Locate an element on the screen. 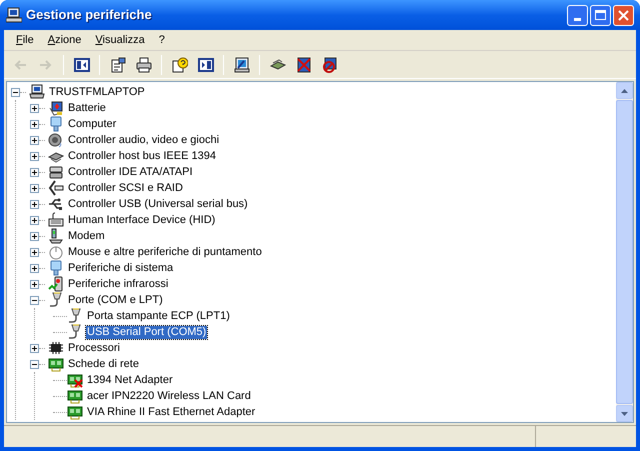 This screenshot has width=640, height=451. menu-item: Visualizza is located at coordinates (120, 40).